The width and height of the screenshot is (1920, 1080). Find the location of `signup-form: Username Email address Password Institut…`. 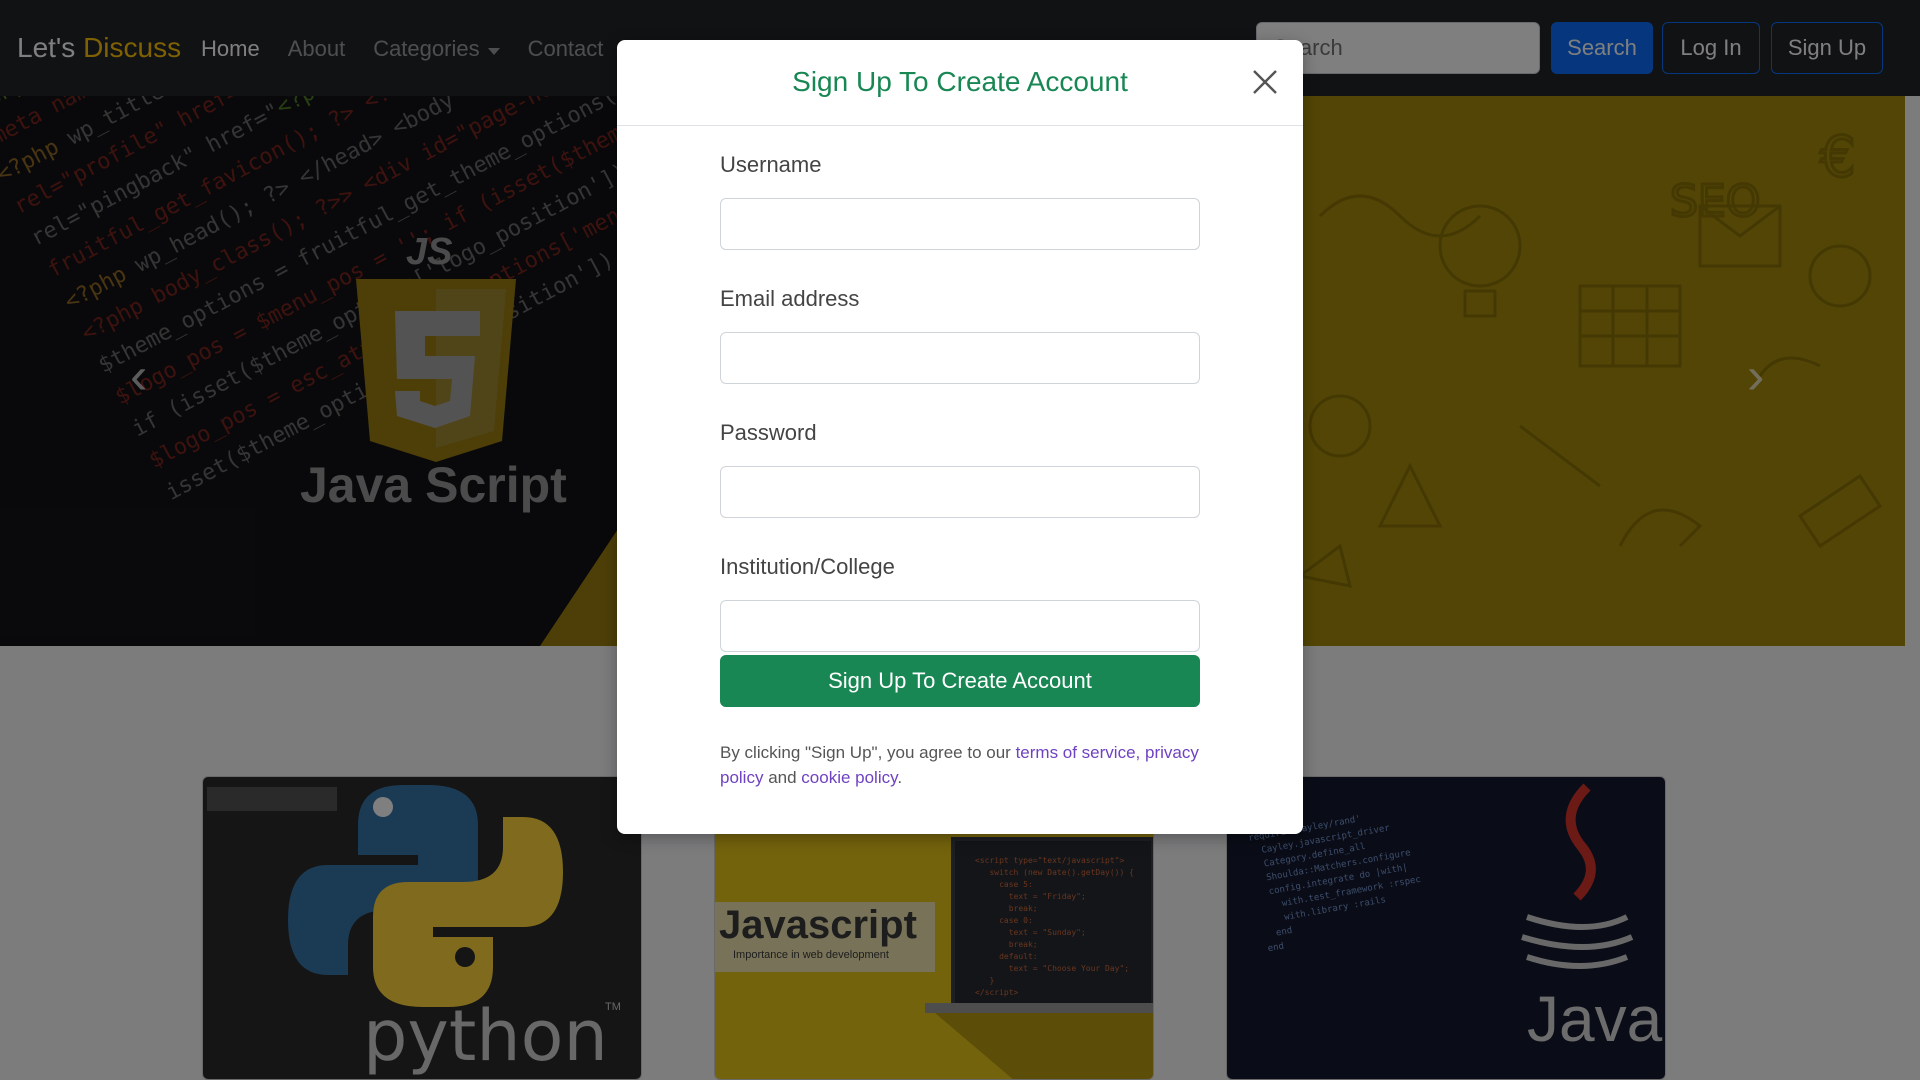

signup-form: Username Email address Password Institut… is located at coordinates (960, 402).